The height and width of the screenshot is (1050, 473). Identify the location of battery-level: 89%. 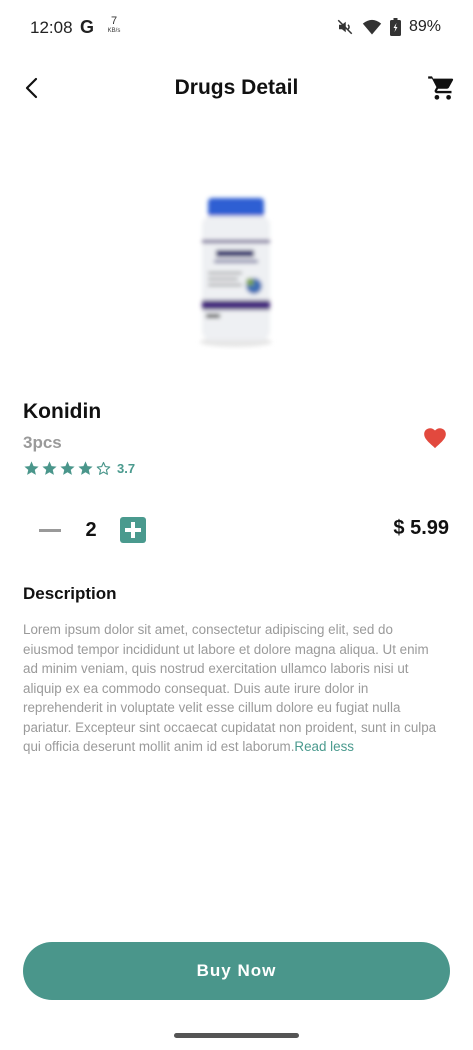
(424, 26).